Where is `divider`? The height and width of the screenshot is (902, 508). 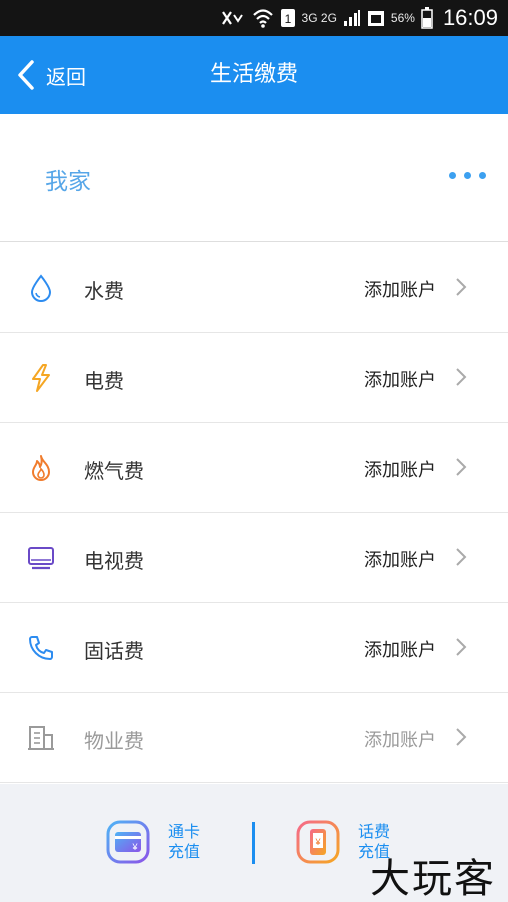 divider is located at coordinates (253, 843).